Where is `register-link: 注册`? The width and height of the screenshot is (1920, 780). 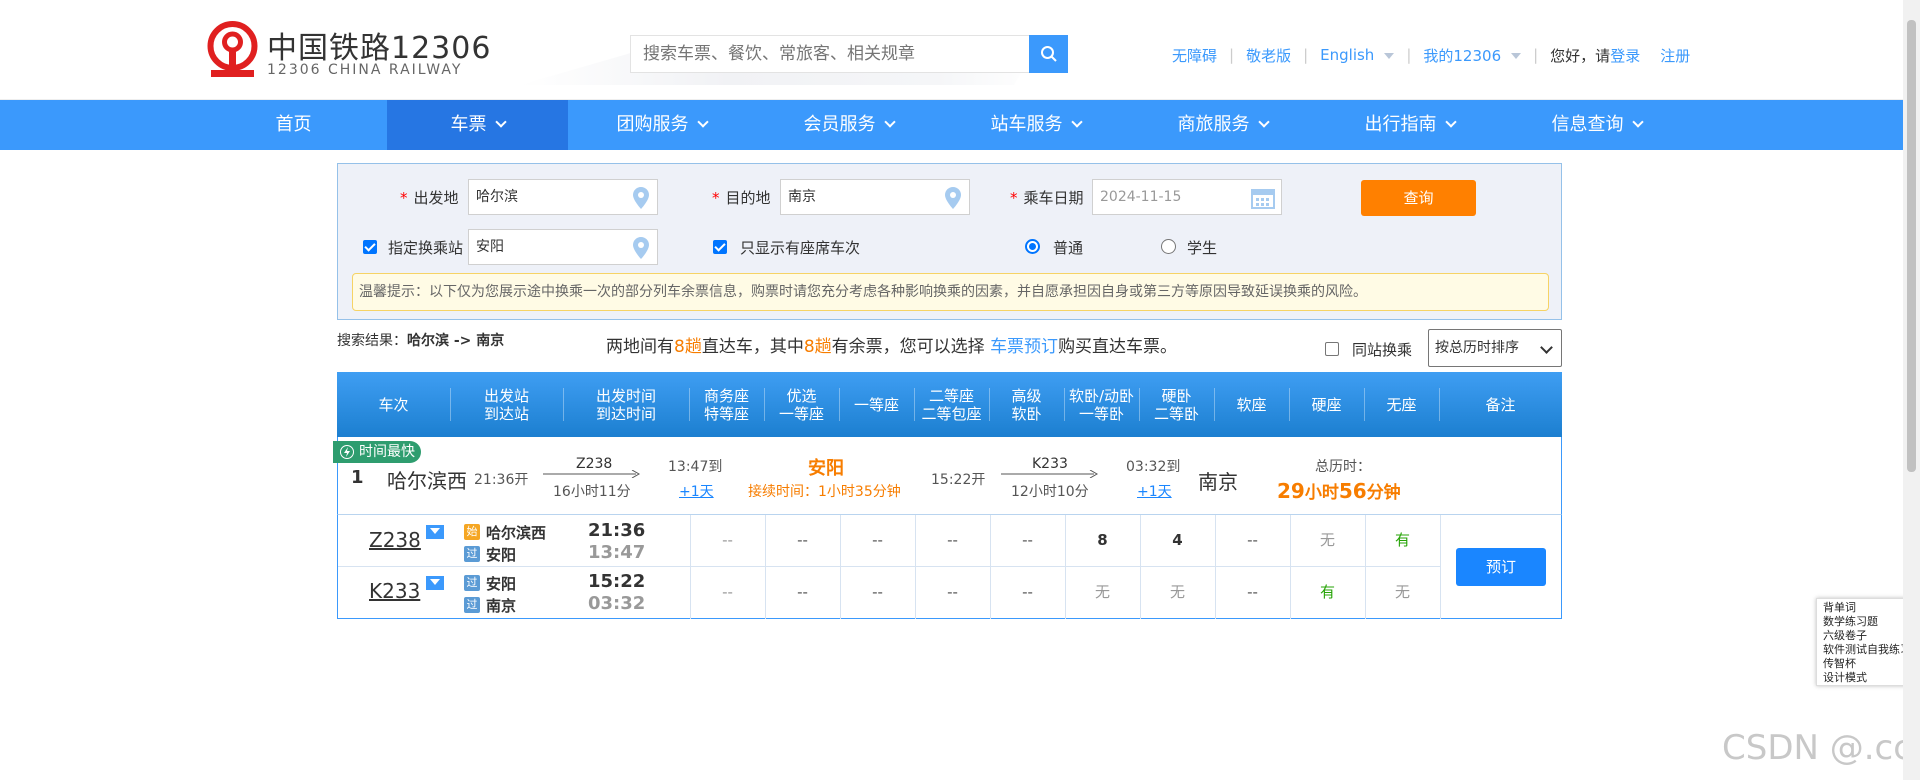 register-link: 注册 is located at coordinates (1675, 55).